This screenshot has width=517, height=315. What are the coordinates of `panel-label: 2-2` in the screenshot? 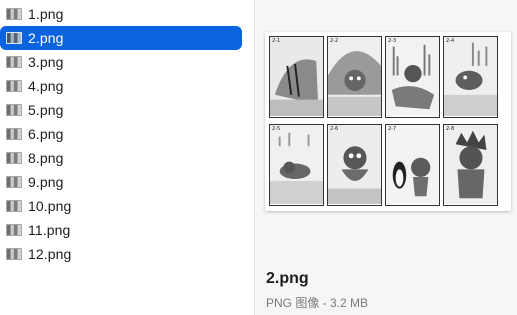 It's located at (334, 41).